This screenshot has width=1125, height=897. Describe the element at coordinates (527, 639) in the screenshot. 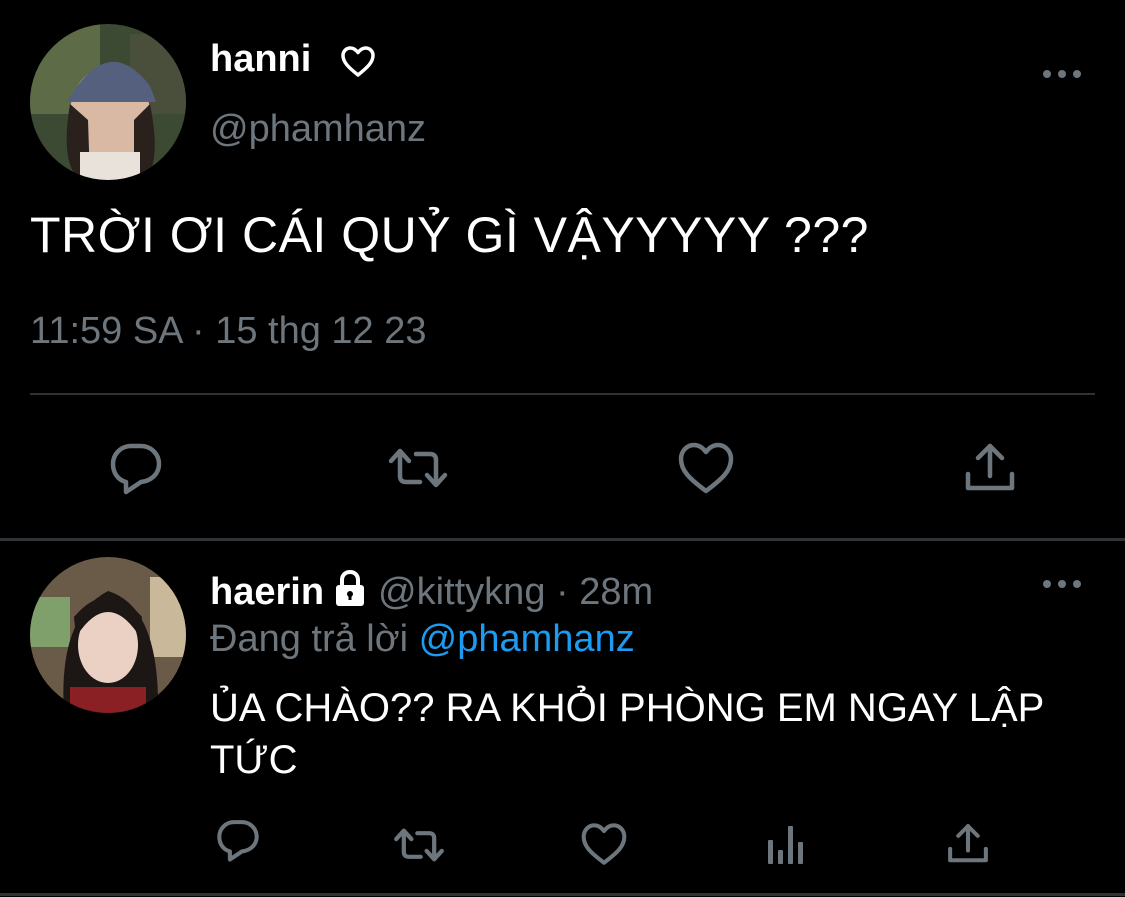

I see `replying-to-link: @phamhanz` at that location.